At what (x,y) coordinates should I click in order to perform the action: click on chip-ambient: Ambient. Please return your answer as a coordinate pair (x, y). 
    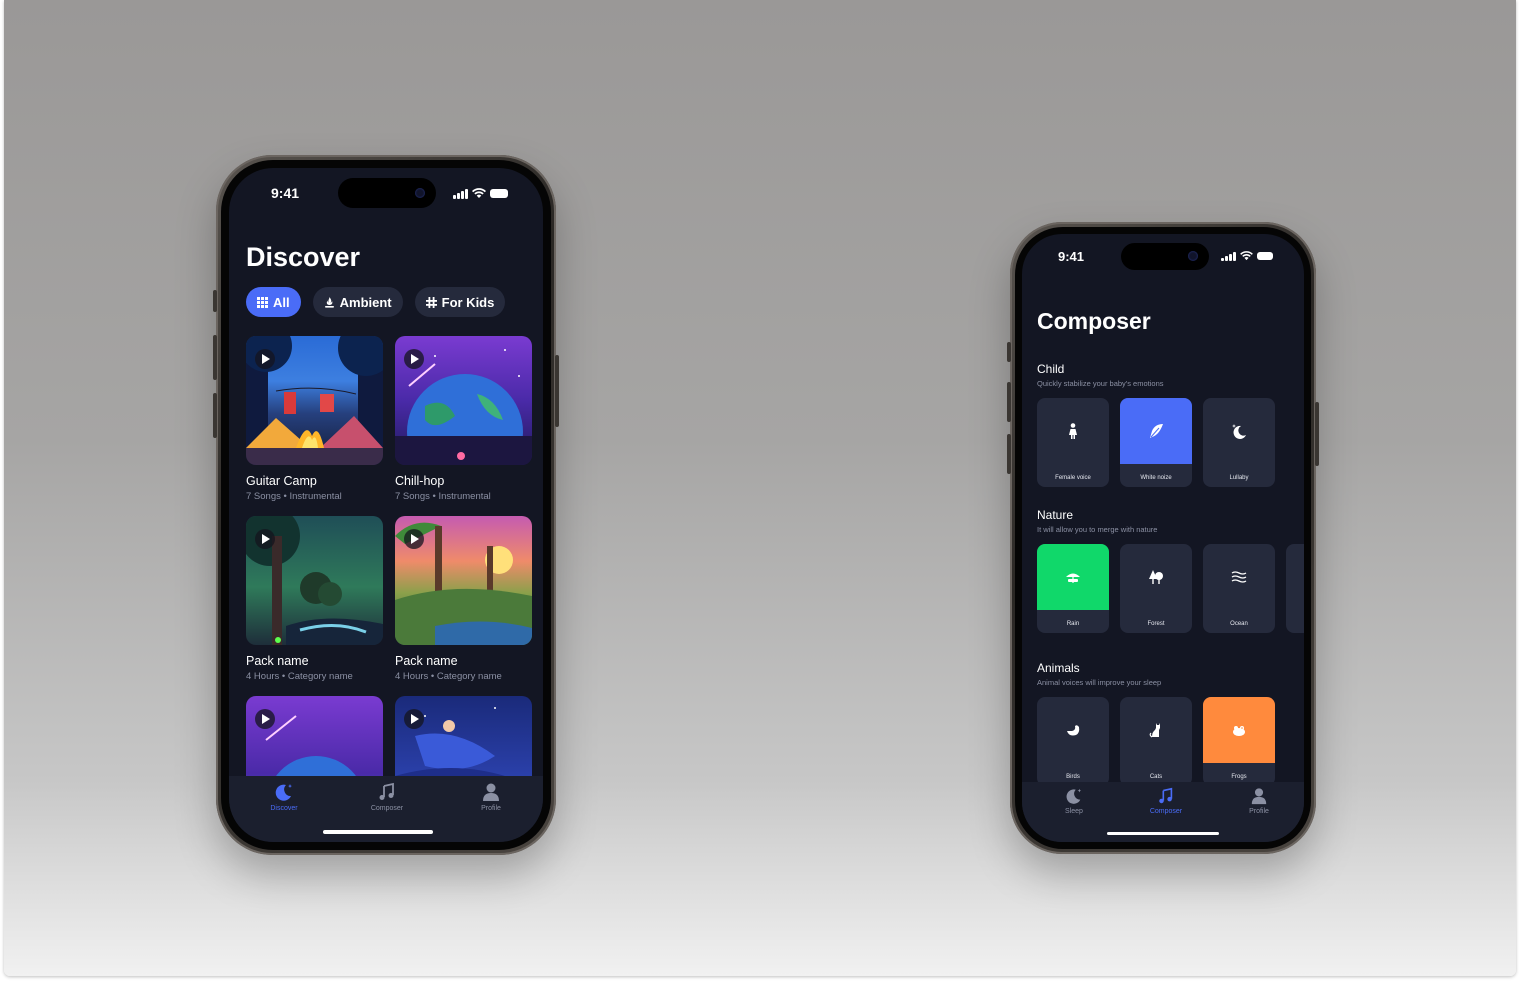
    Looking at the image, I should click on (357, 302).